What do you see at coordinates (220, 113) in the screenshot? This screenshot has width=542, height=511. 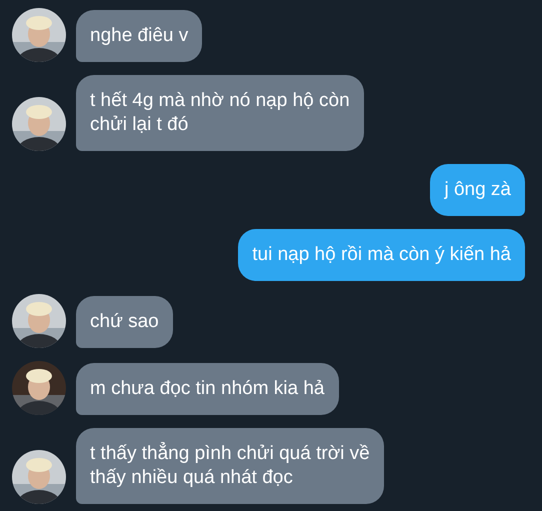 I see `message-bubble: t hết 4g mà nhờ nó nạp hộ còn chửi lại t đó` at bounding box center [220, 113].